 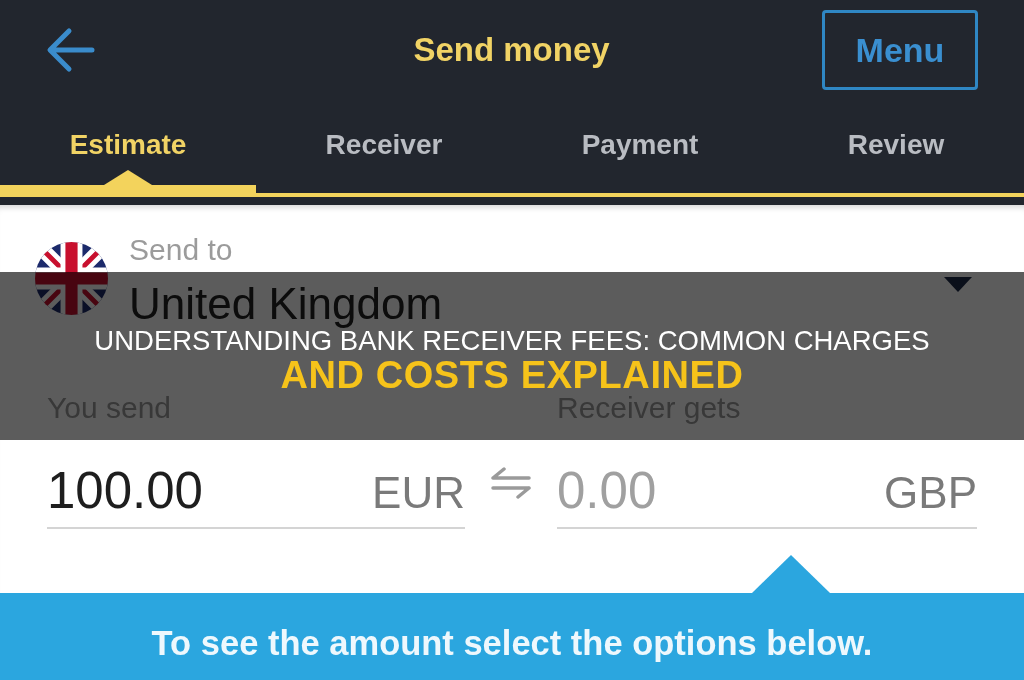 What do you see at coordinates (512, 374) in the screenshot?
I see `banner-title-line: AND COSTS EXPLAINED` at bounding box center [512, 374].